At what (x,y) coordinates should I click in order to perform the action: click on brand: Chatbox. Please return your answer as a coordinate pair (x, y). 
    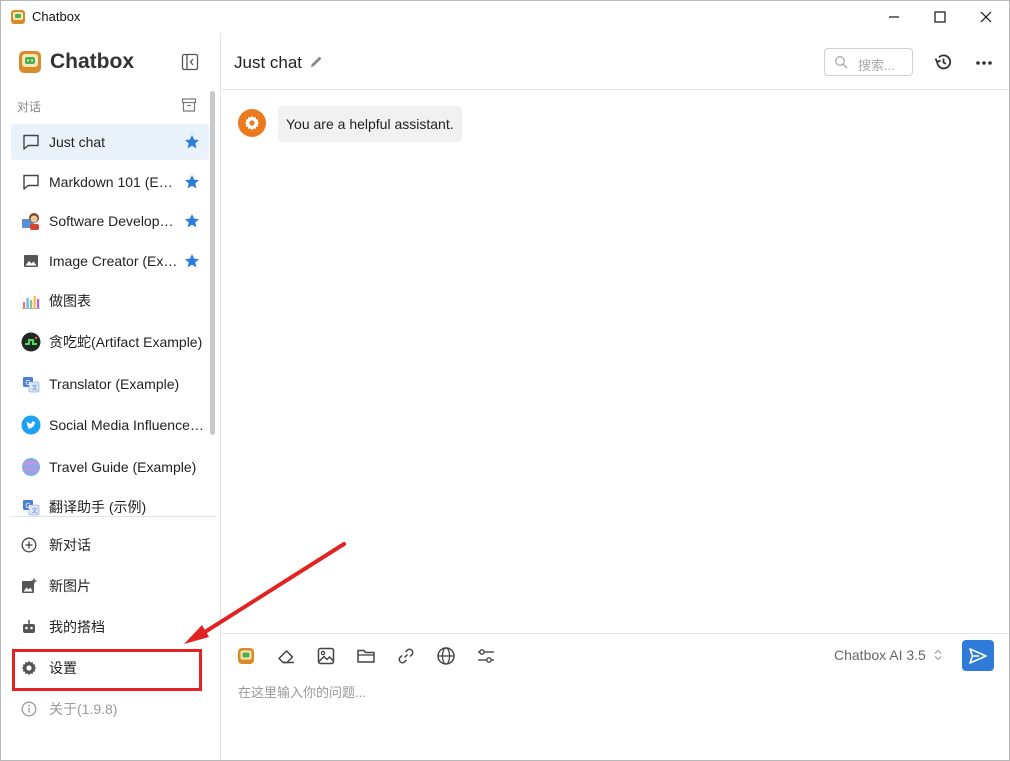
    Looking at the image, I should click on (76, 62).